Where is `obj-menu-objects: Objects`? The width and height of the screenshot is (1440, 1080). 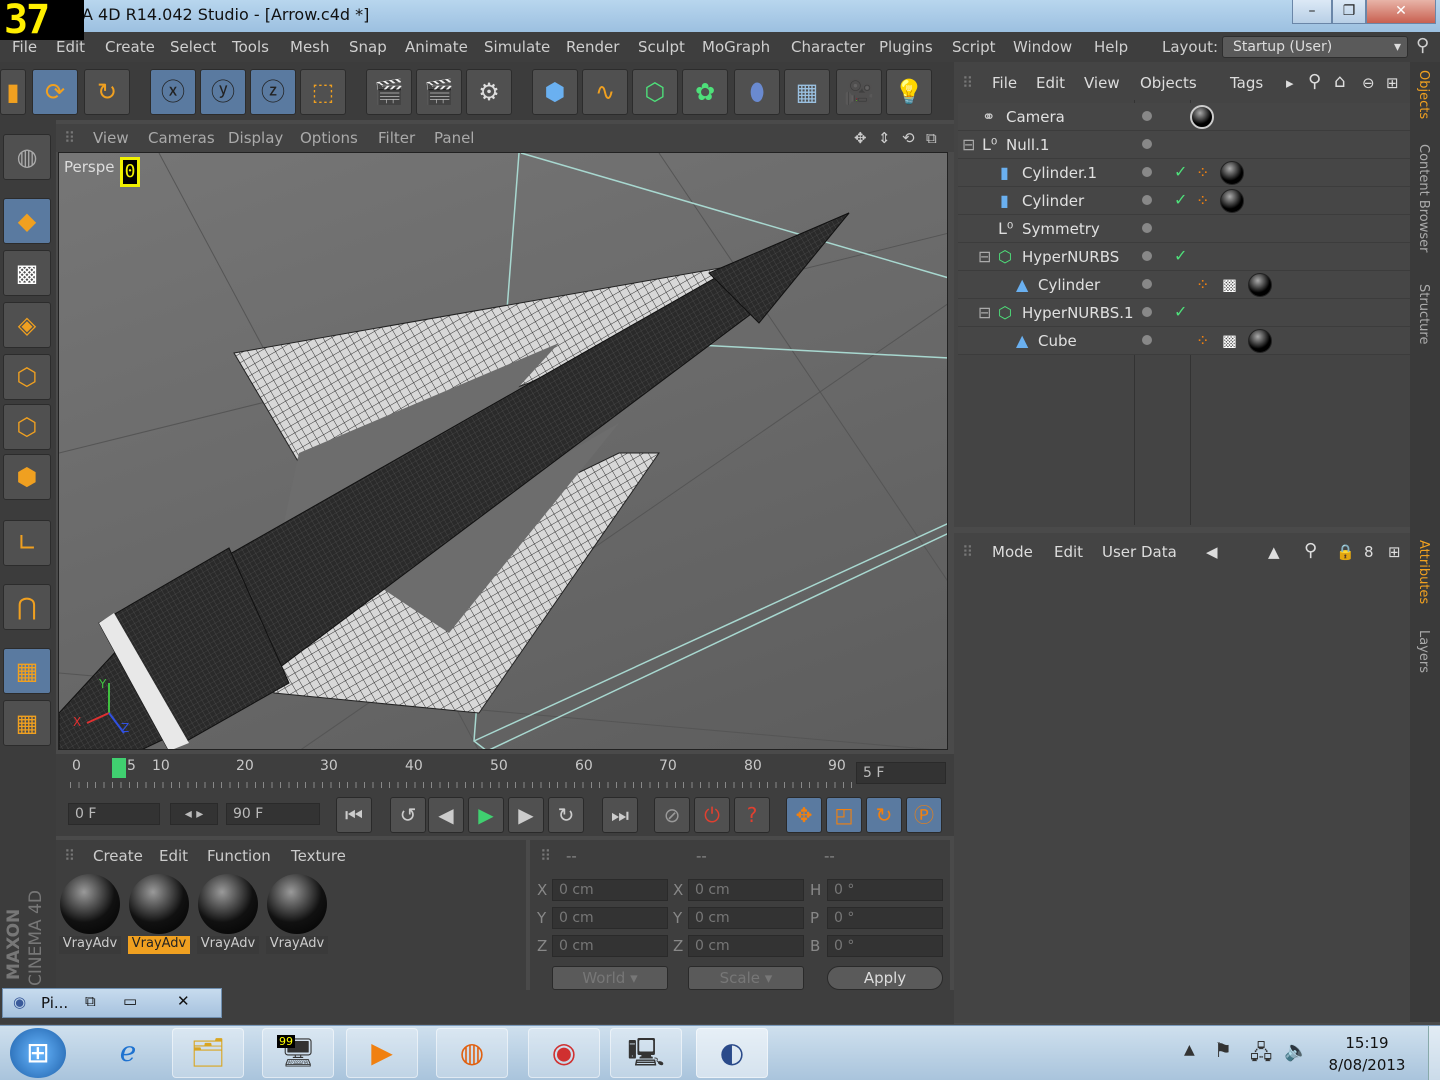 obj-menu-objects: Objects is located at coordinates (1168, 83).